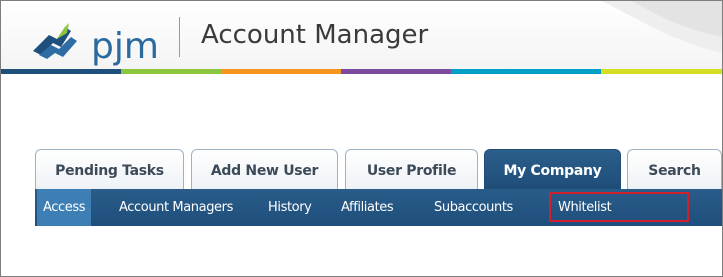 The image size is (723, 277). What do you see at coordinates (179, 37) in the screenshot?
I see `header-divider` at bounding box center [179, 37].